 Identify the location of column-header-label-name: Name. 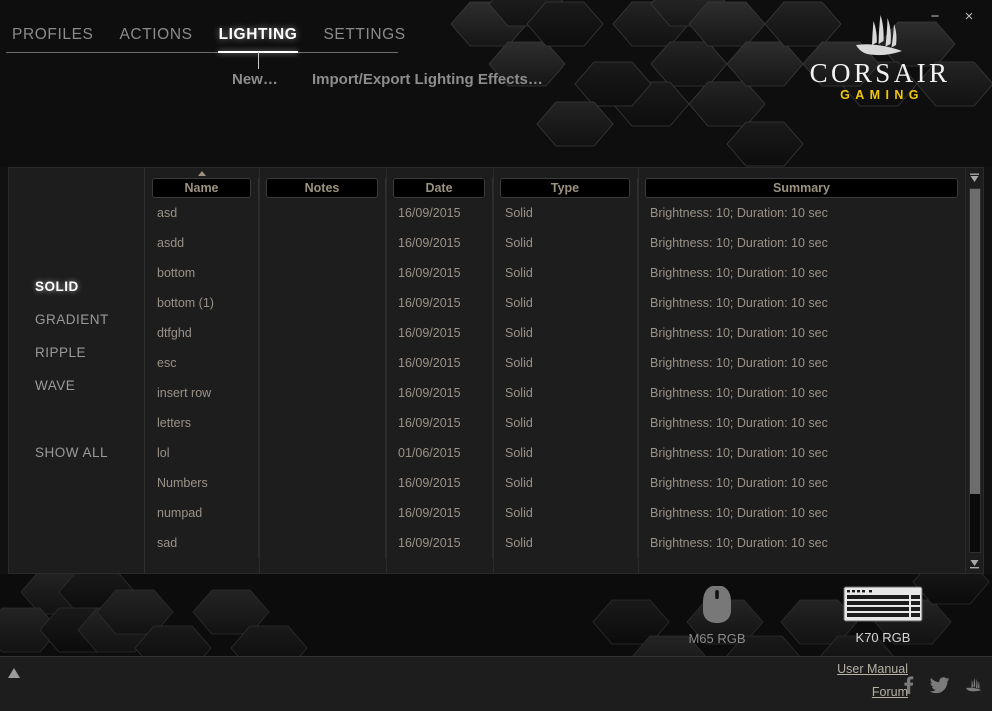
(201, 188).